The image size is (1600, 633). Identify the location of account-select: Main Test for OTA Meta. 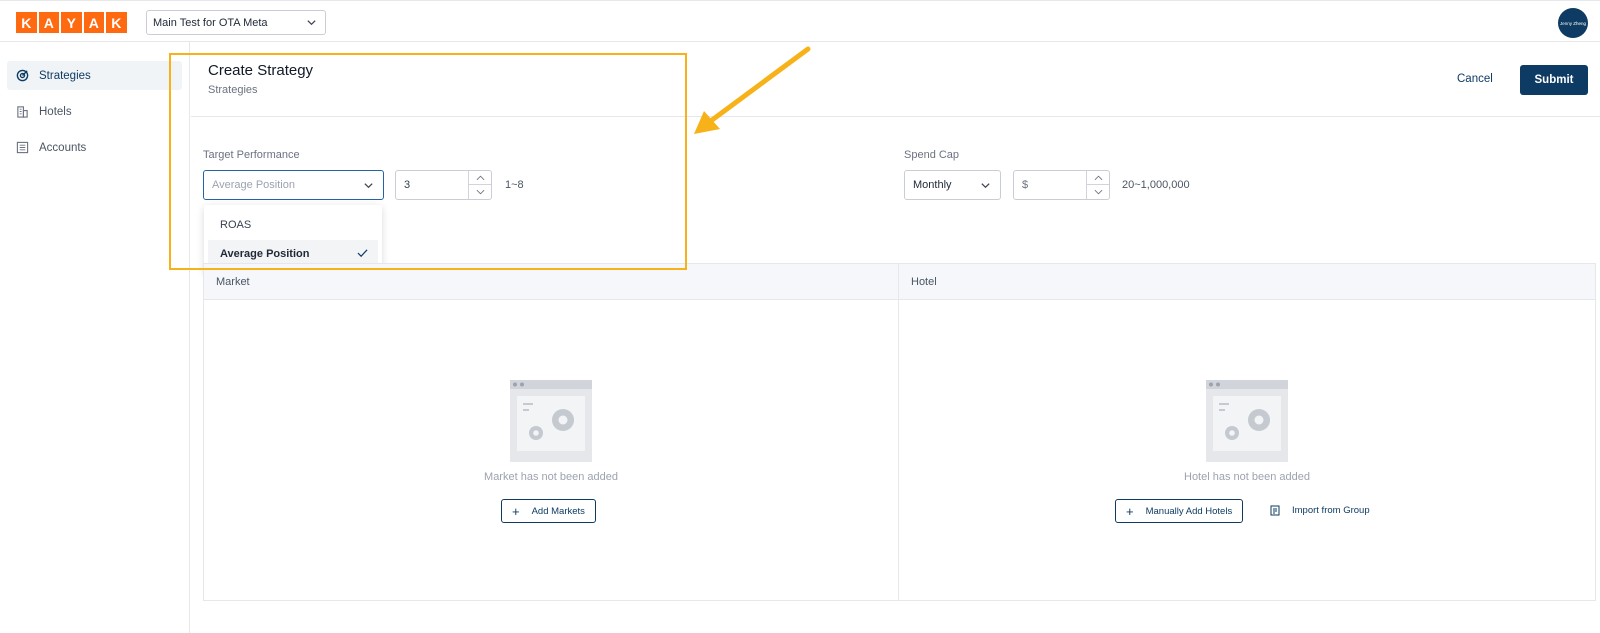
(236, 22).